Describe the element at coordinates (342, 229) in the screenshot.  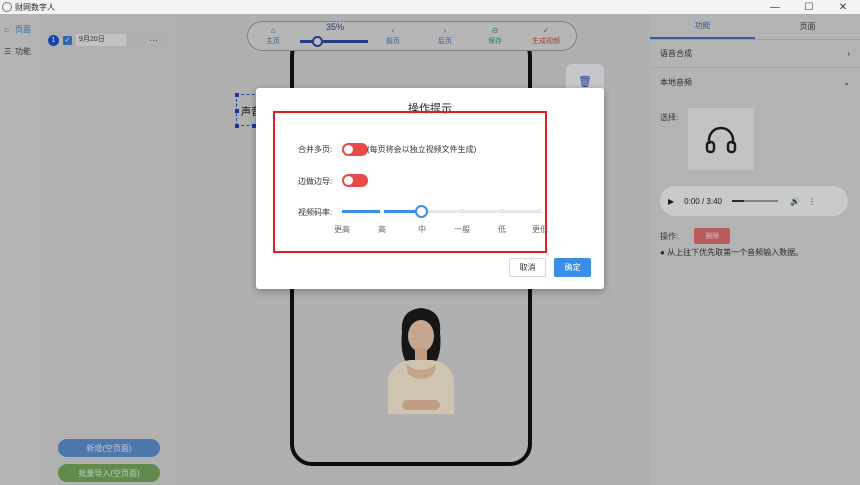
I see `bitrate-level: 更高` at that location.